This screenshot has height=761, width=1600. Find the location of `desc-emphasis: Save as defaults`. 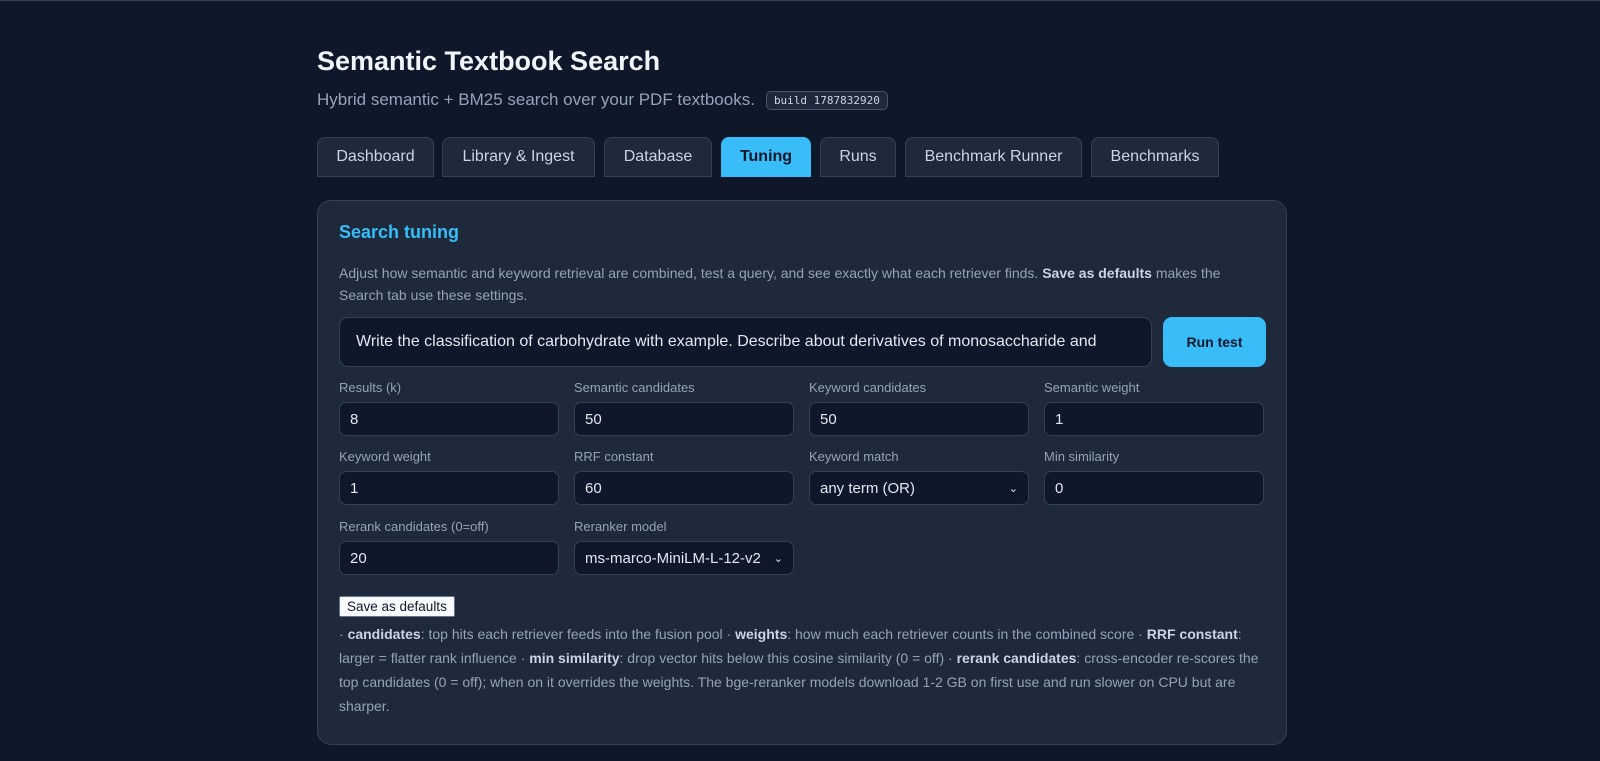

desc-emphasis: Save as defaults is located at coordinates (1097, 273).